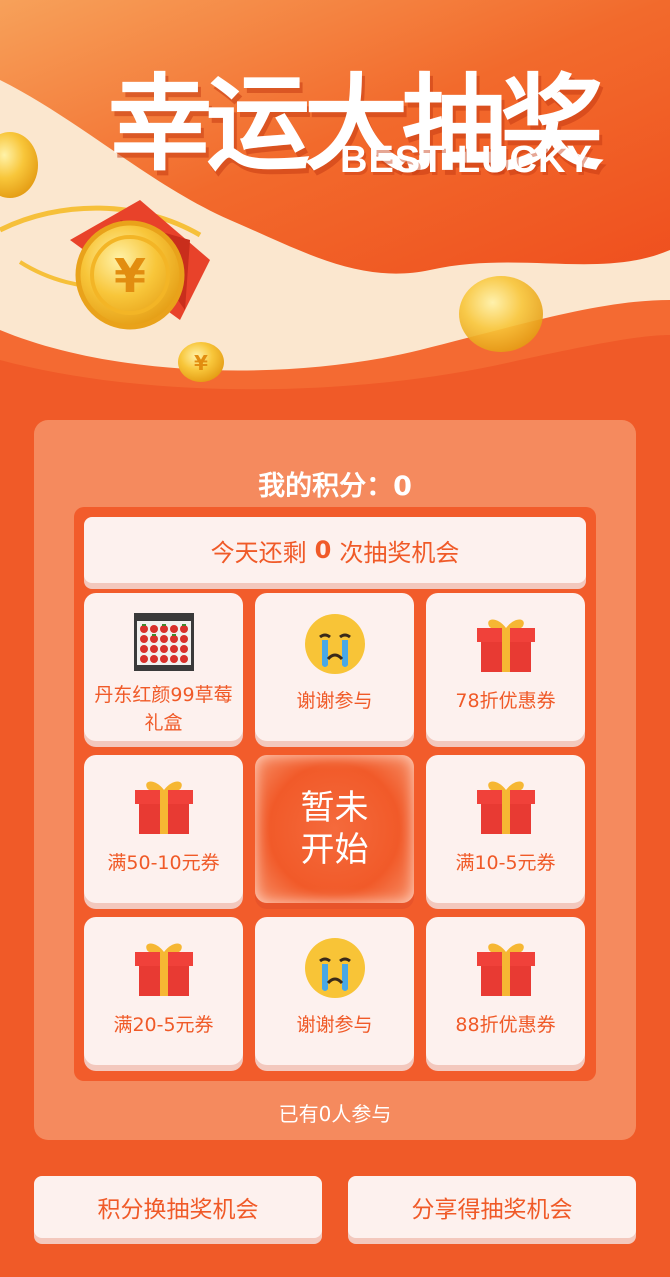 The width and height of the screenshot is (670, 1277). I want to click on prize-label: 88折优惠券, so click(505, 1025).